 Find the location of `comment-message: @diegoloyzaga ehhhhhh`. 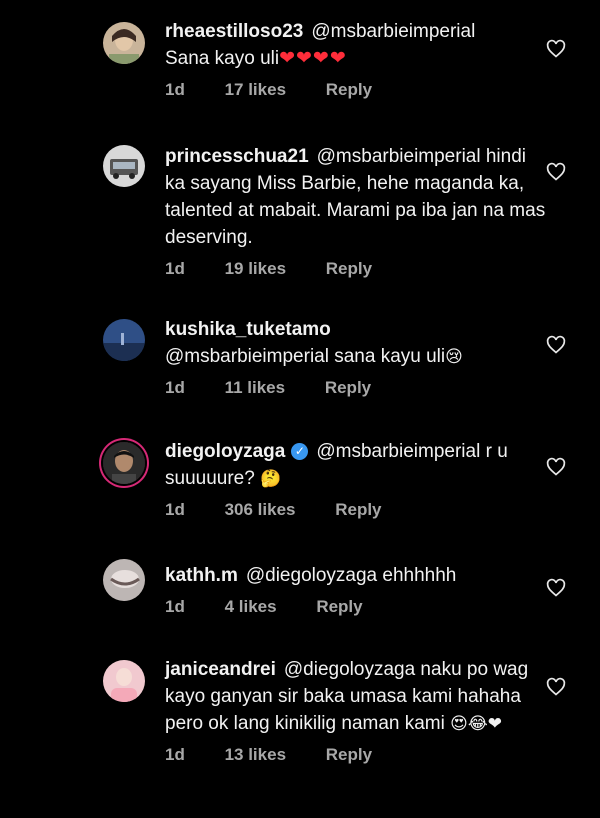

comment-message: @diegoloyzaga ehhhhhh is located at coordinates (351, 575).